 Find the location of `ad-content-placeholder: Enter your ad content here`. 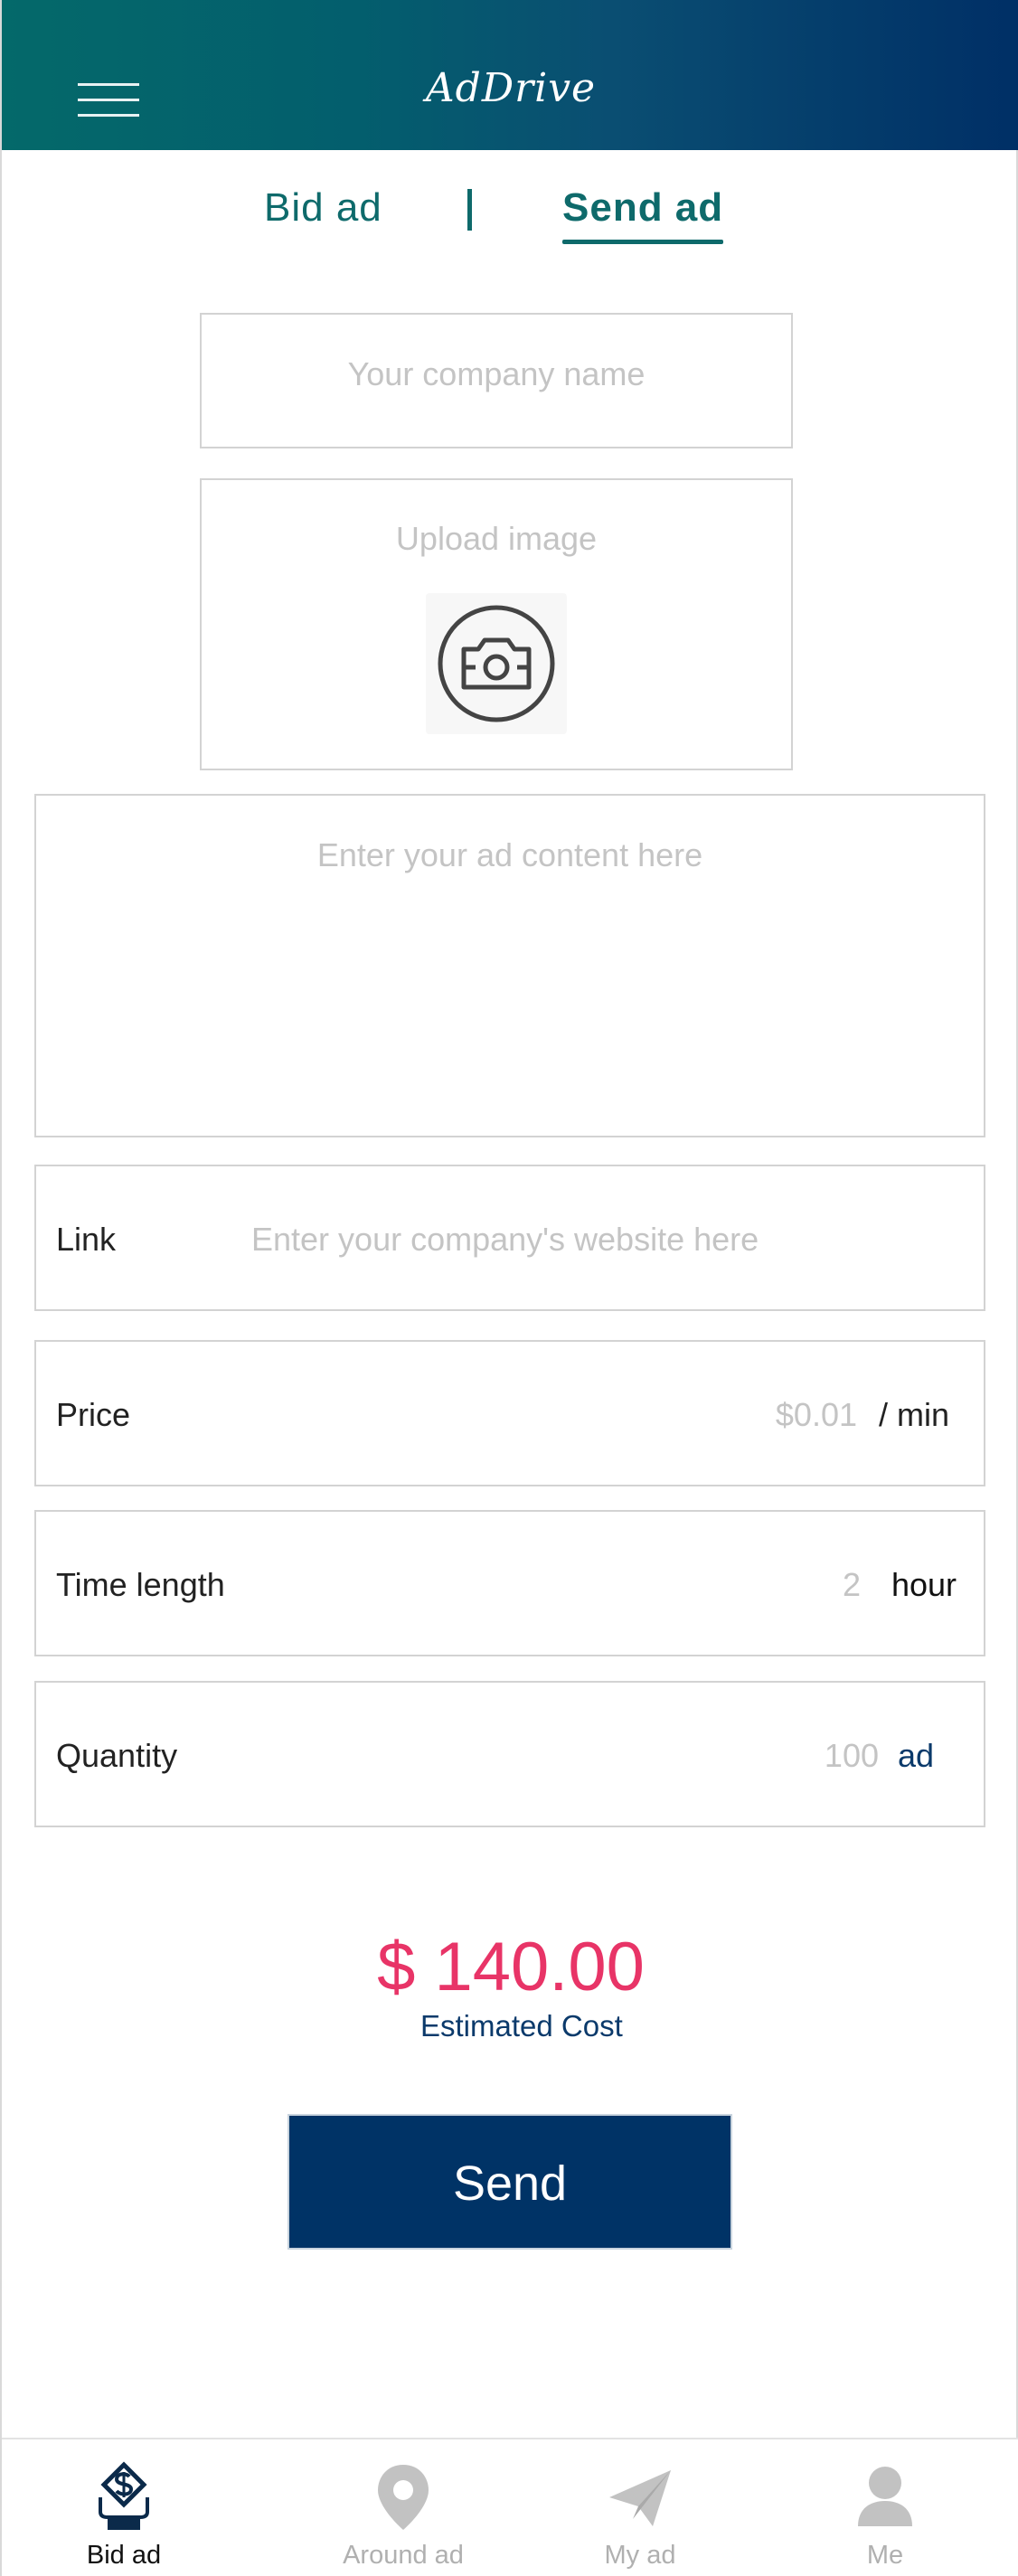

ad-content-placeholder: Enter your ad content here is located at coordinates (509, 854).